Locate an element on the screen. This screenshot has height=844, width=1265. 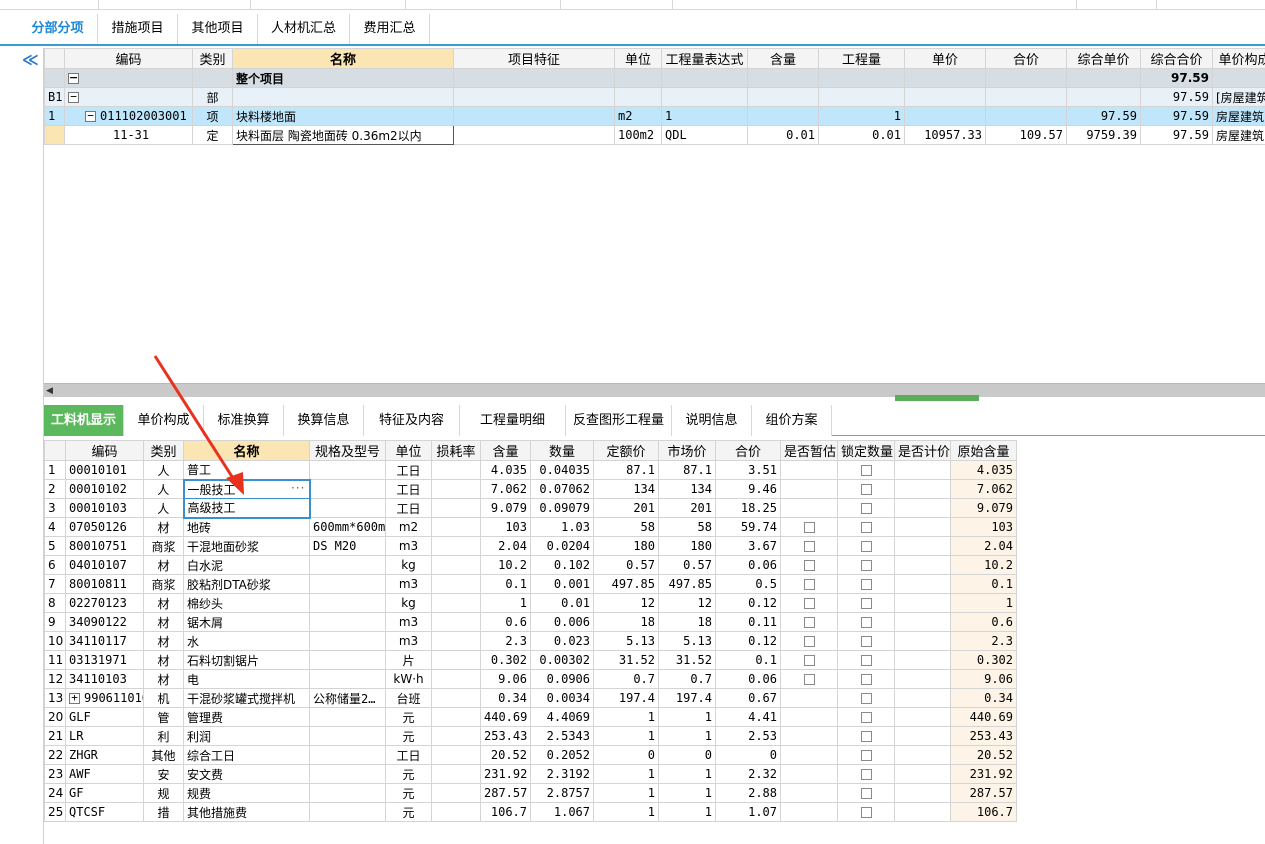
collapse-tree-icon: − is located at coordinates (73, 97).